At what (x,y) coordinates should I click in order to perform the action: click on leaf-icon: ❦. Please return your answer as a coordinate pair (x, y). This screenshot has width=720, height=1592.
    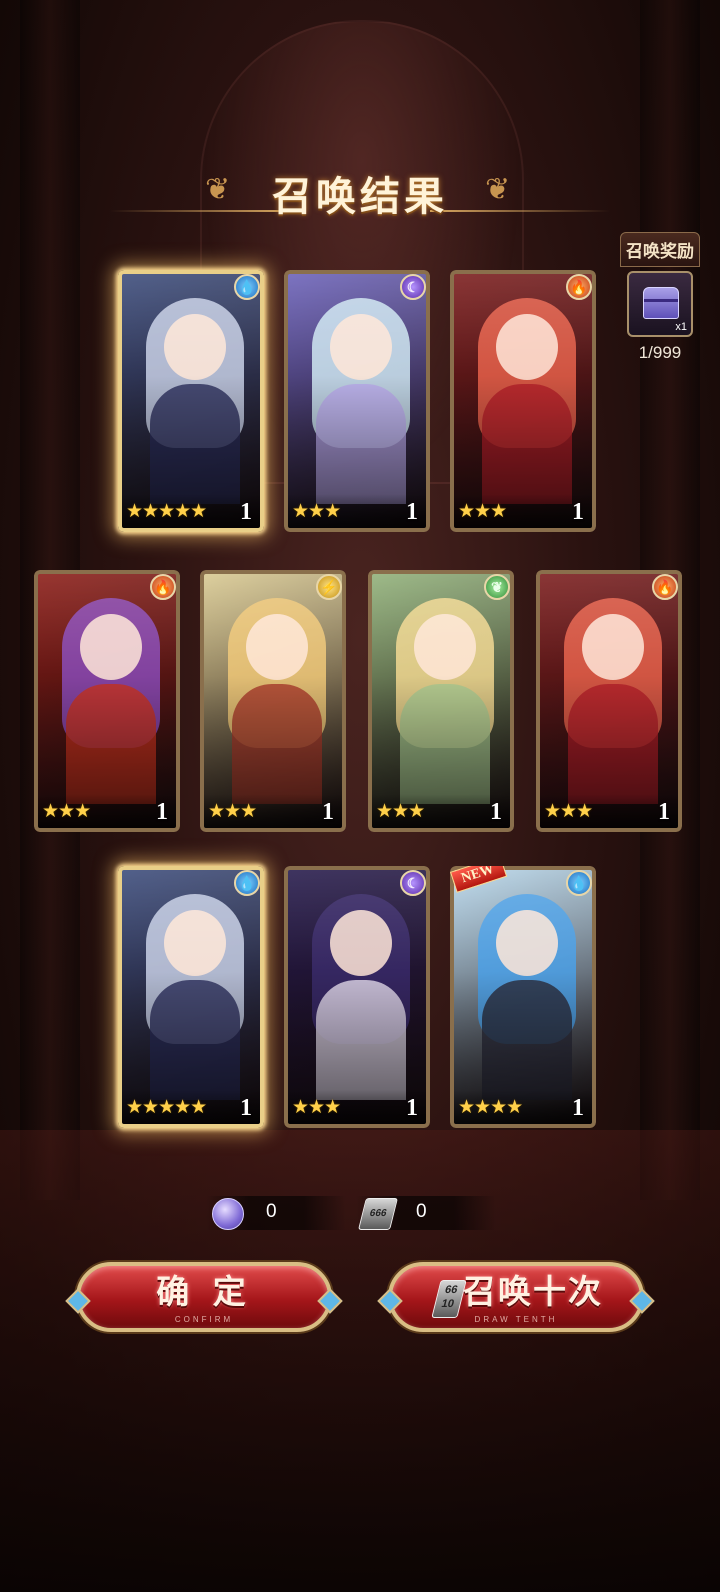
    Looking at the image, I should click on (497, 587).